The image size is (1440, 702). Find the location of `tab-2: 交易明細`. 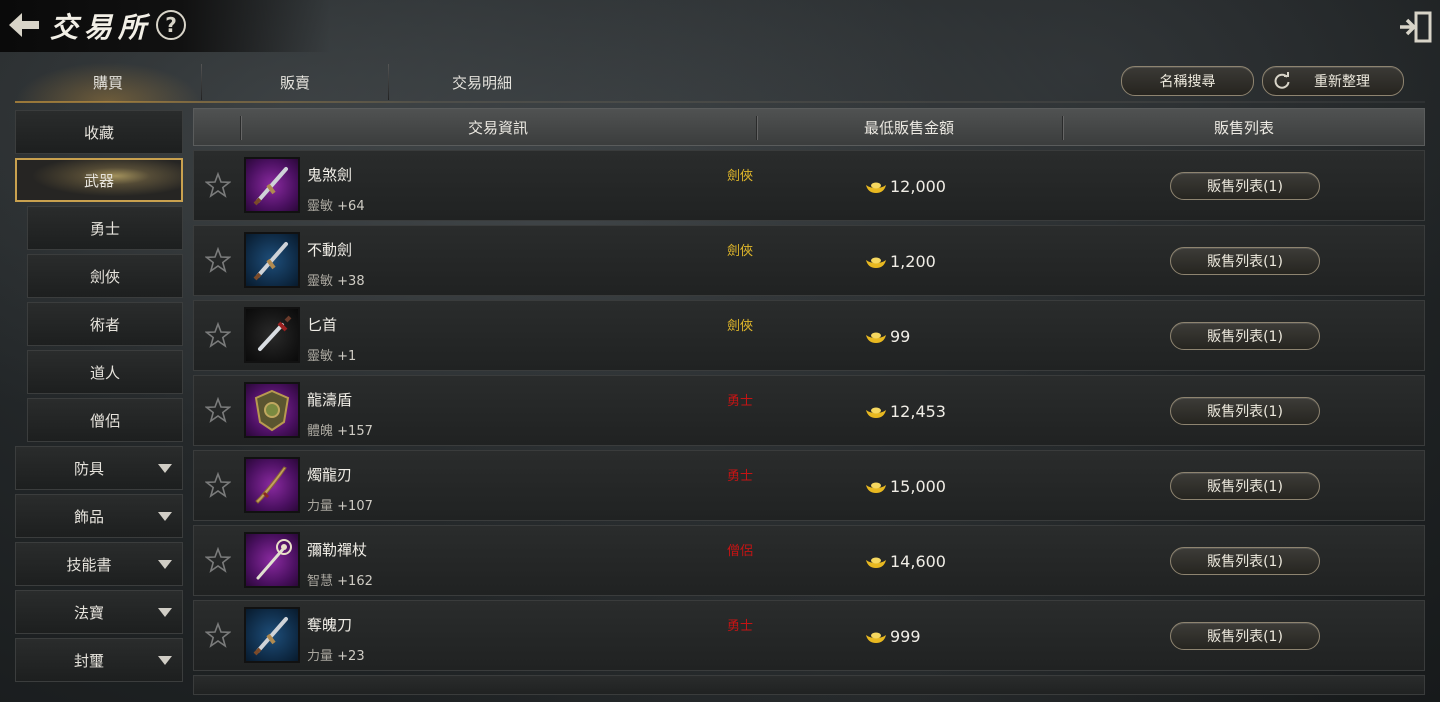

tab-2: 交易明細 is located at coordinates (482, 82).